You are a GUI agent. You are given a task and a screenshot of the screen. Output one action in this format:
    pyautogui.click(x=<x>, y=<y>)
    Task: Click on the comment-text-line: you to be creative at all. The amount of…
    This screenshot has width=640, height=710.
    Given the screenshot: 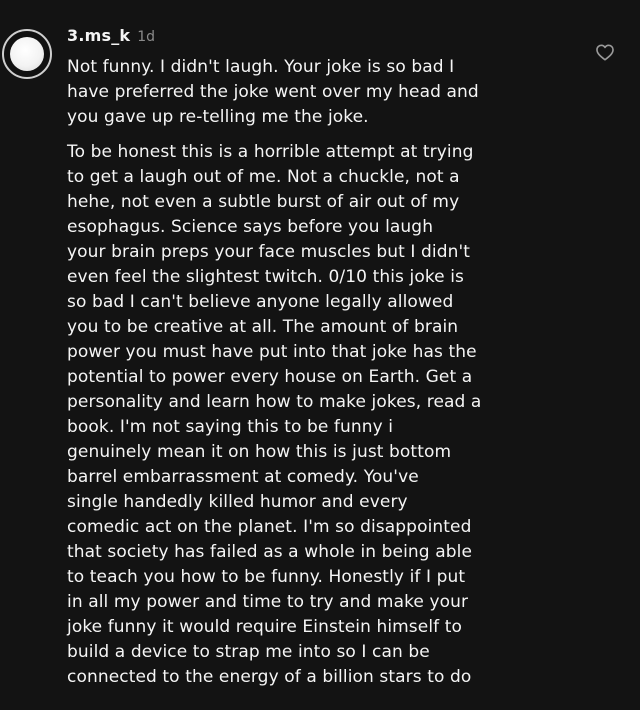 What is the action you would take?
    pyautogui.click(x=263, y=327)
    